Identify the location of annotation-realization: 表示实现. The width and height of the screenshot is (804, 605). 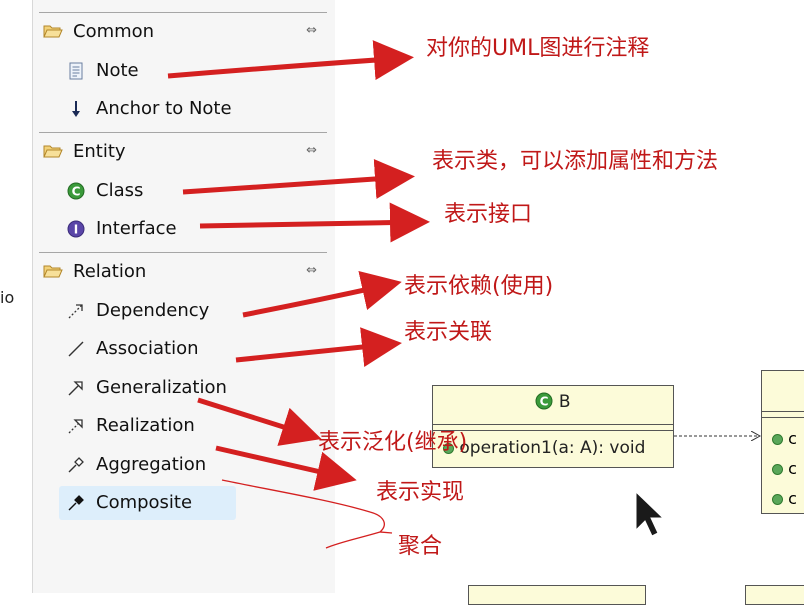
(420, 492).